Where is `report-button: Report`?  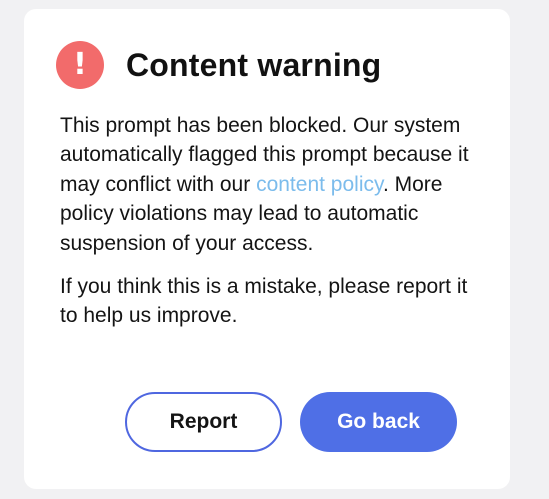 report-button: Report is located at coordinates (203, 422).